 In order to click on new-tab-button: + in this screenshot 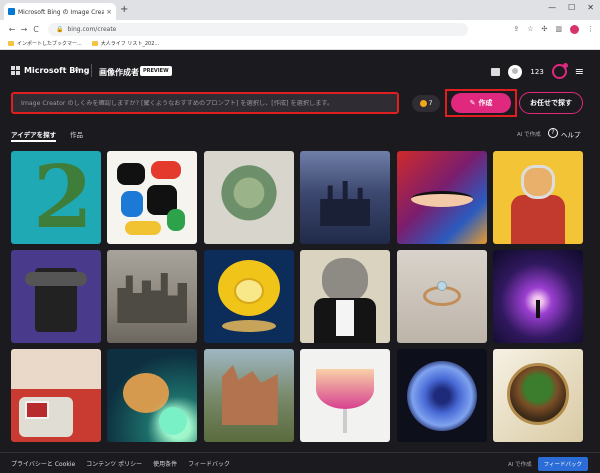, I will do `click(124, 10)`.